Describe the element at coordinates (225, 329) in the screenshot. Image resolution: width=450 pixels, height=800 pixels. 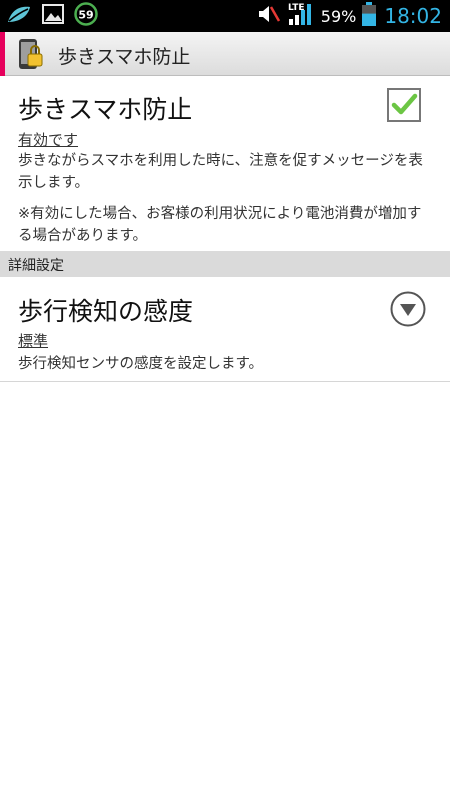
I see `pref-sensitivity: 歩行検知の感度 標準 歩行検知センサの感度を設定します。` at that location.